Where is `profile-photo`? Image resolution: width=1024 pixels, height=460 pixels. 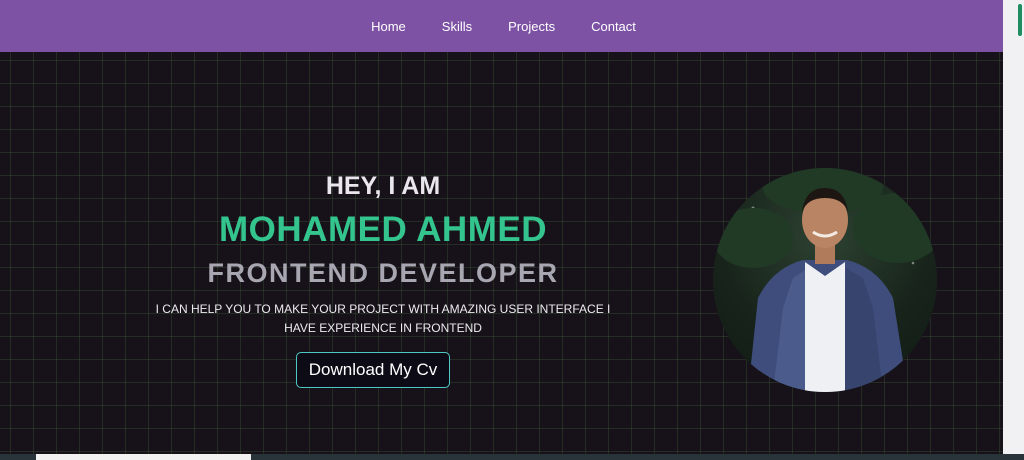
profile-photo is located at coordinates (825, 280).